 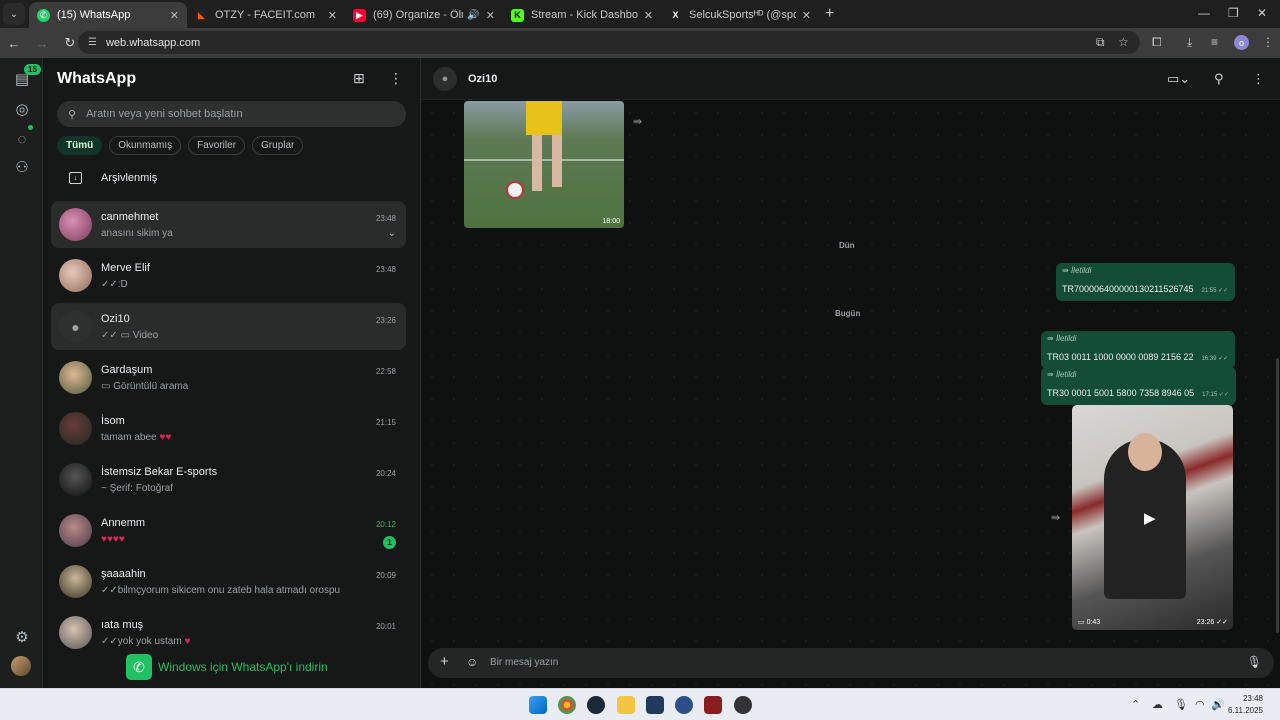 I want to click on contact-avatar-icon: ●, so click(x=445, y=79).